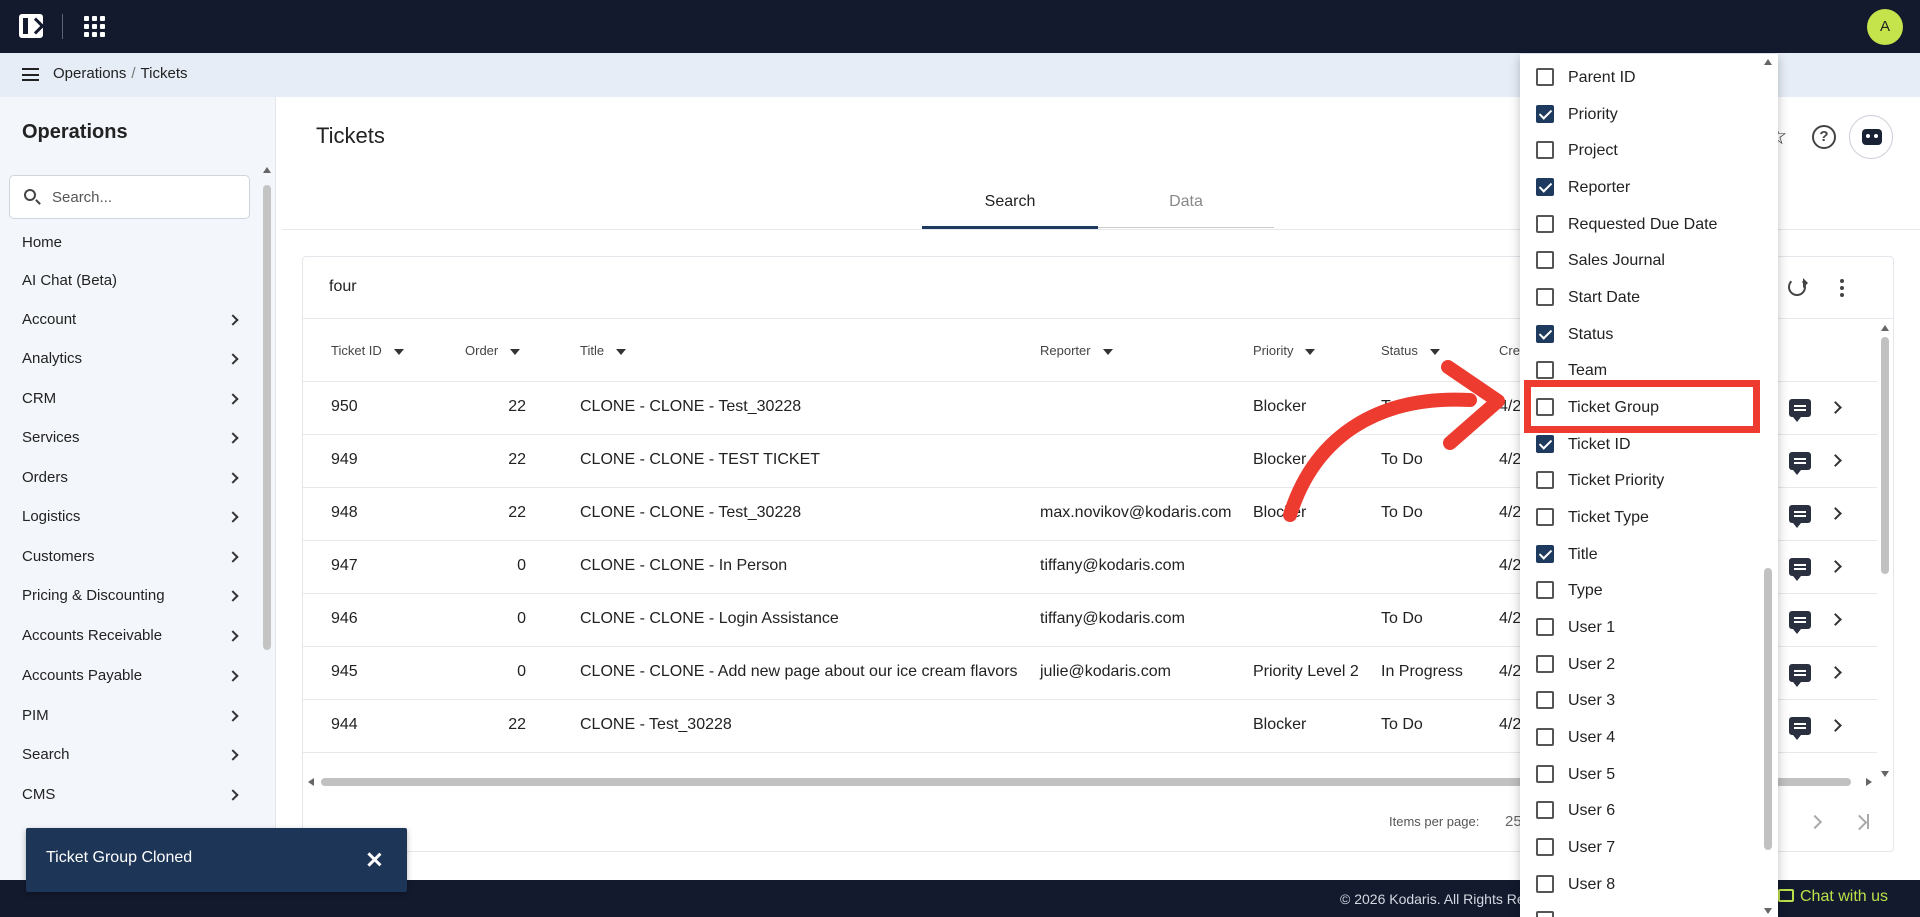  I want to click on column-option-ticket-type: Ticket Type, so click(1629, 523).